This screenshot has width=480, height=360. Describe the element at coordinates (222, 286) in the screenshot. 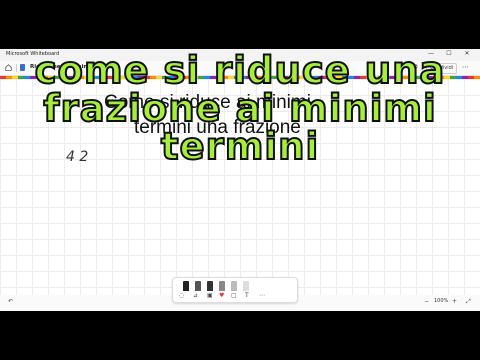

I see `pen-light` at that location.